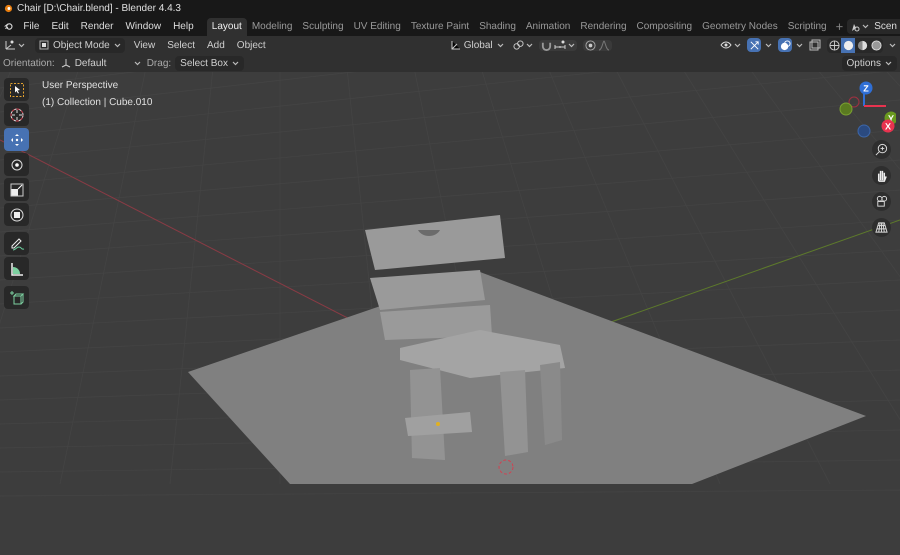  Describe the element at coordinates (873, 26) in the screenshot. I see `scene-selector: Scen` at that location.